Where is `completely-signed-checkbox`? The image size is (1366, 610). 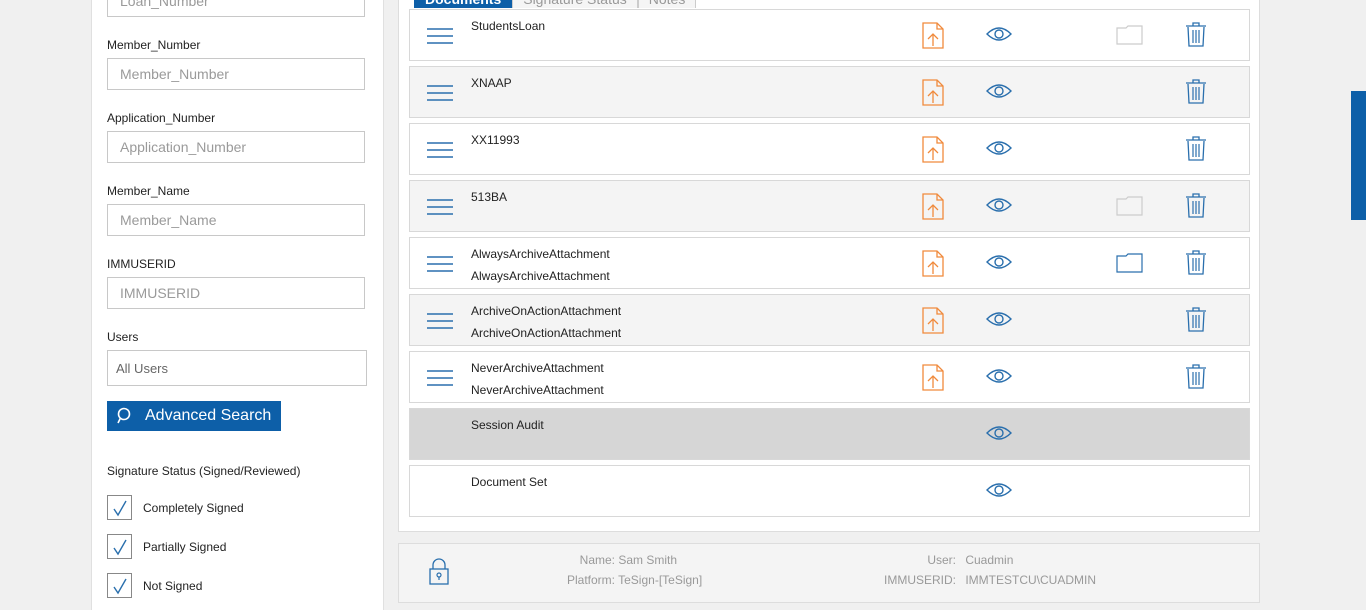 completely-signed-checkbox is located at coordinates (119, 507).